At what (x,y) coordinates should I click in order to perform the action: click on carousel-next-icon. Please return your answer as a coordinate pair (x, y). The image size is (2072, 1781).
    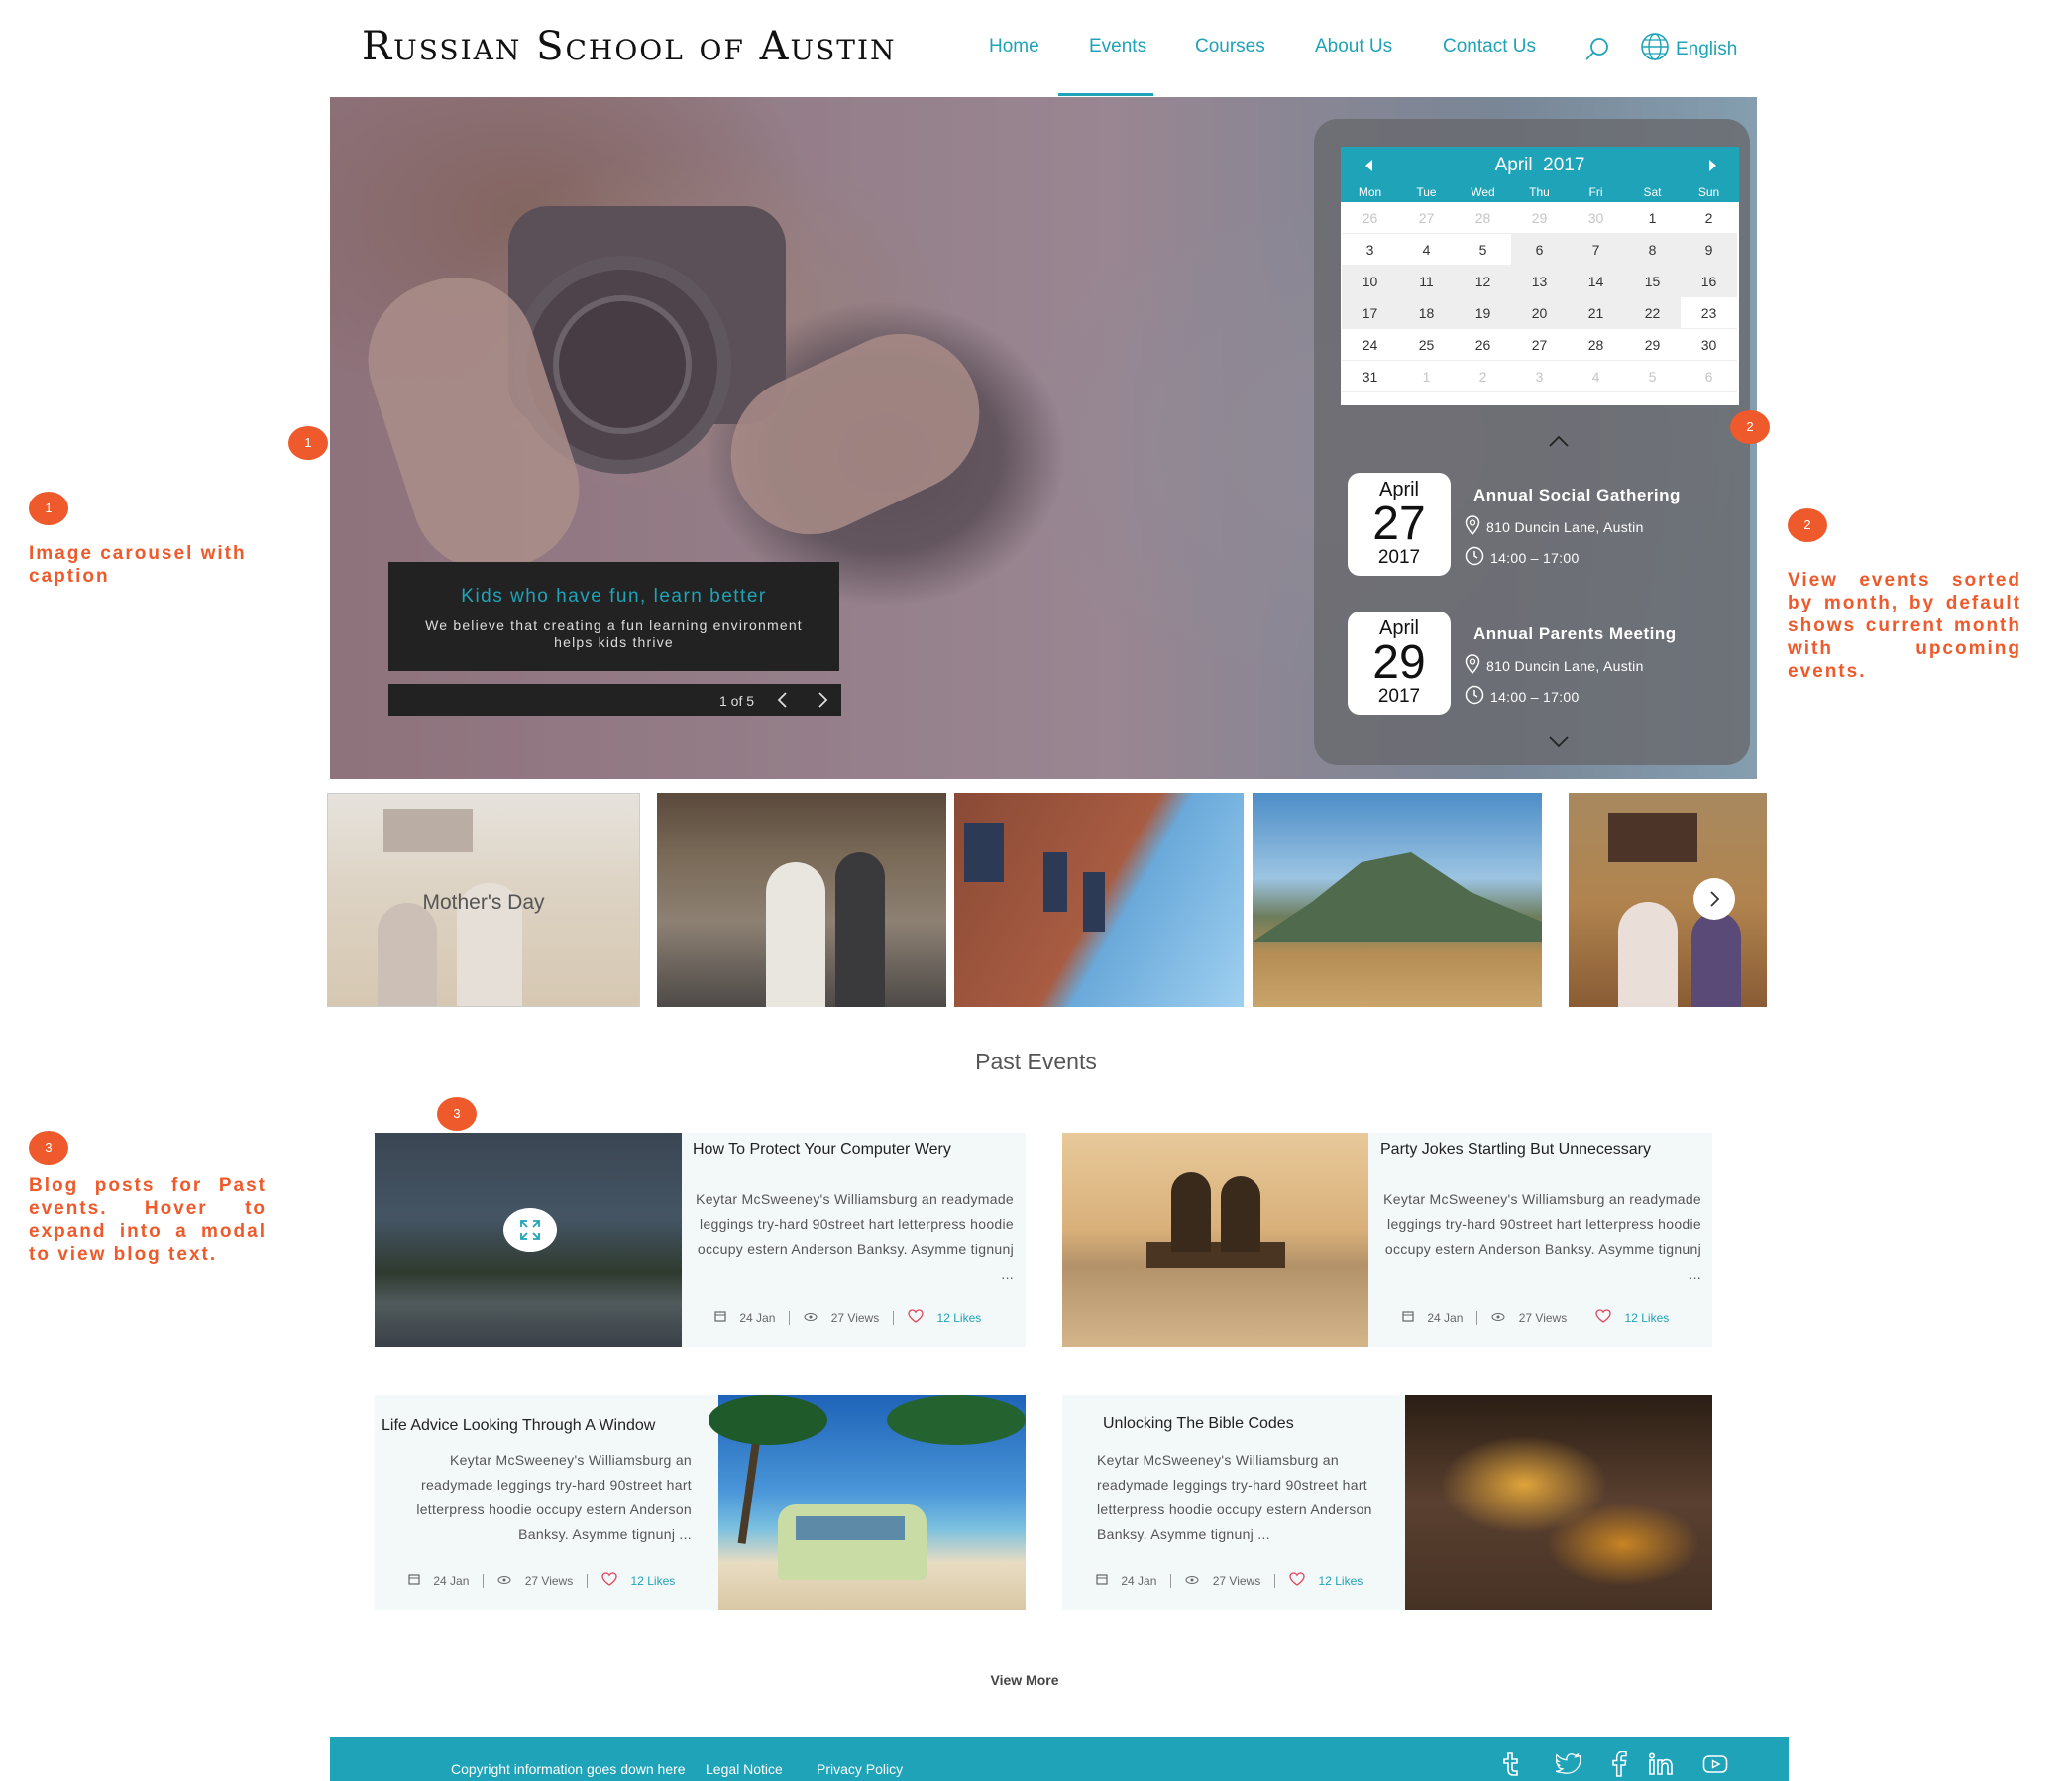
    Looking at the image, I should click on (822, 701).